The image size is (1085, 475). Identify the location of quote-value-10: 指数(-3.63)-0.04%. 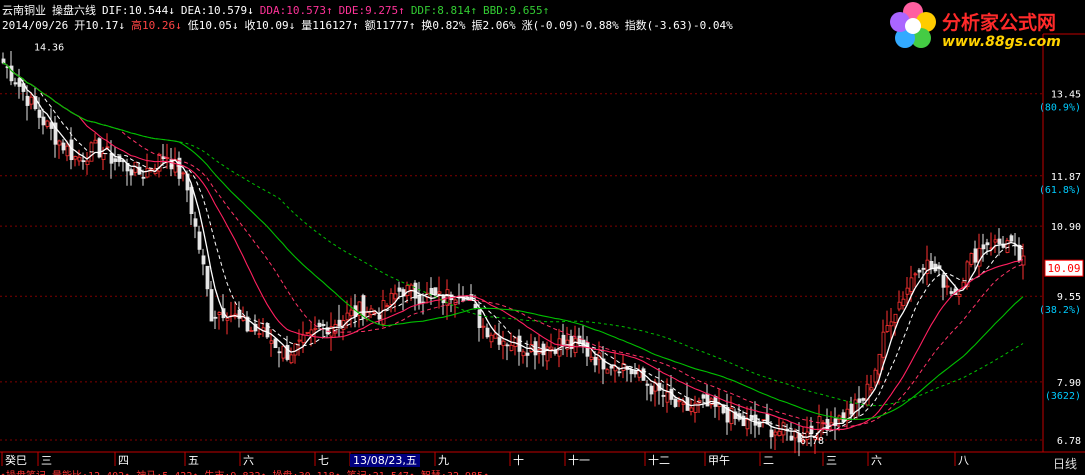
(678, 25).